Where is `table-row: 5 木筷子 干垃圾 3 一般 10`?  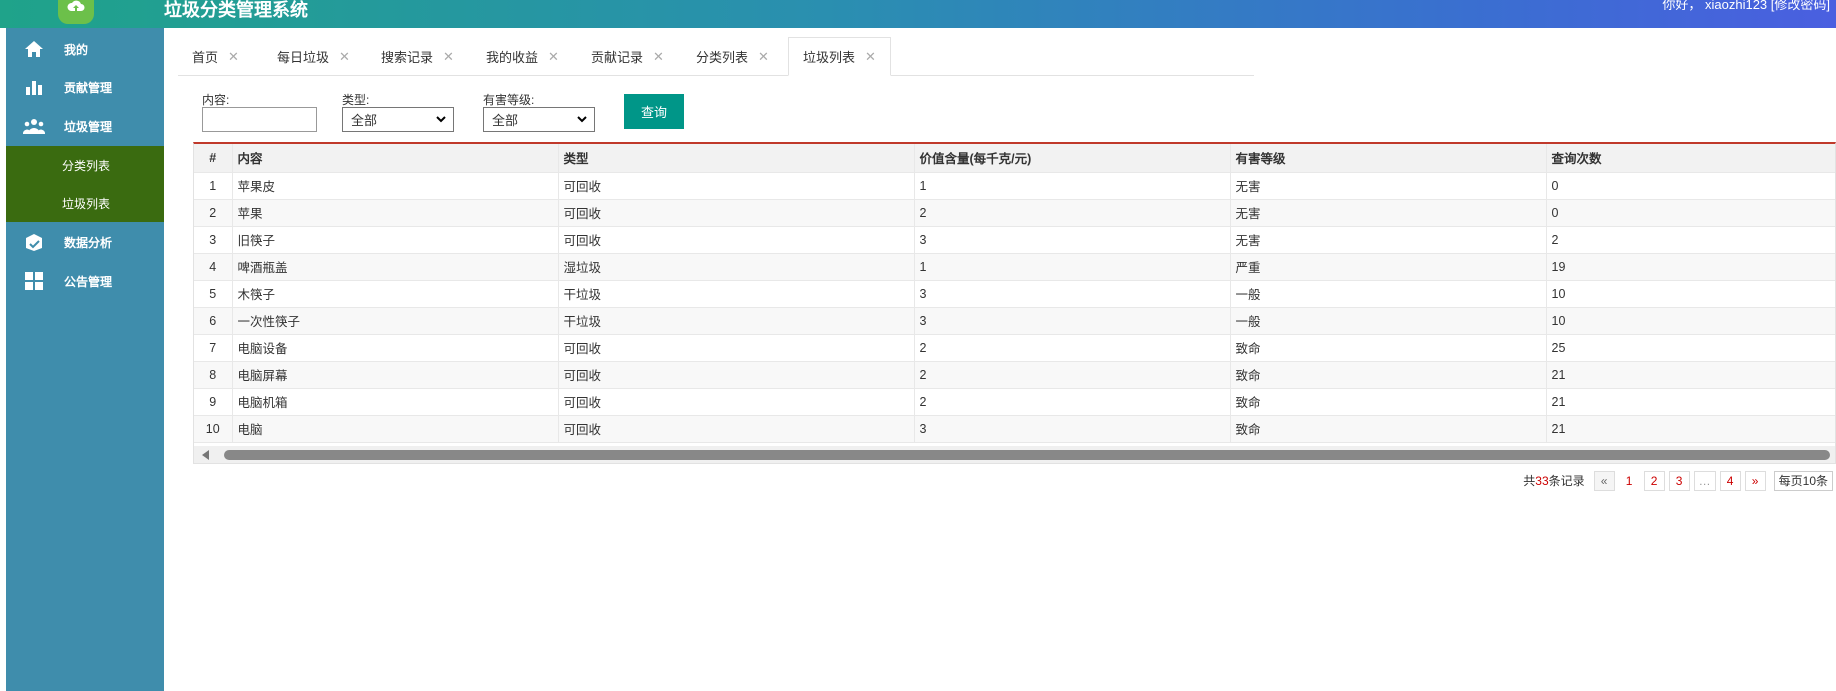 table-row: 5 木筷子 干垃圾 3 一般 10 is located at coordinates (1014, 294).